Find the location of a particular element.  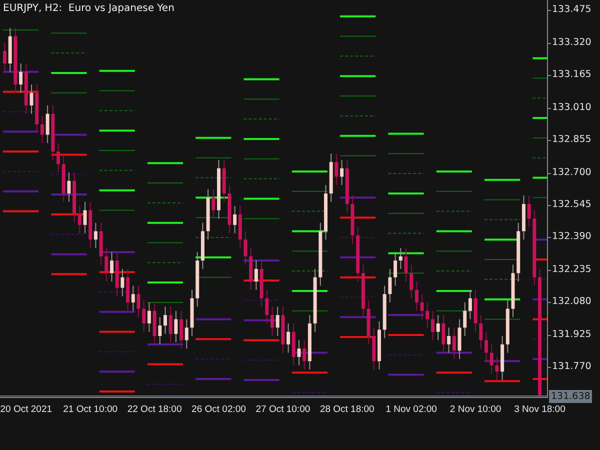

price-axis-label: 132.235 is located at coordinates (570, 269).